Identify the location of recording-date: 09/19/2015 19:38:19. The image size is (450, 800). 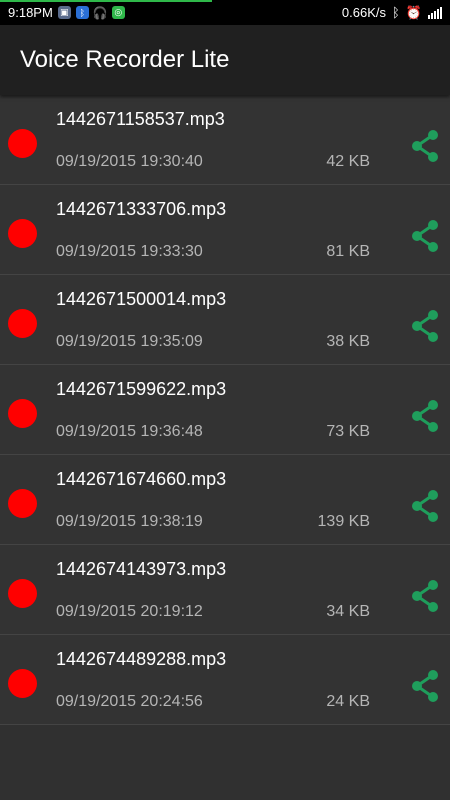
(129, 521).